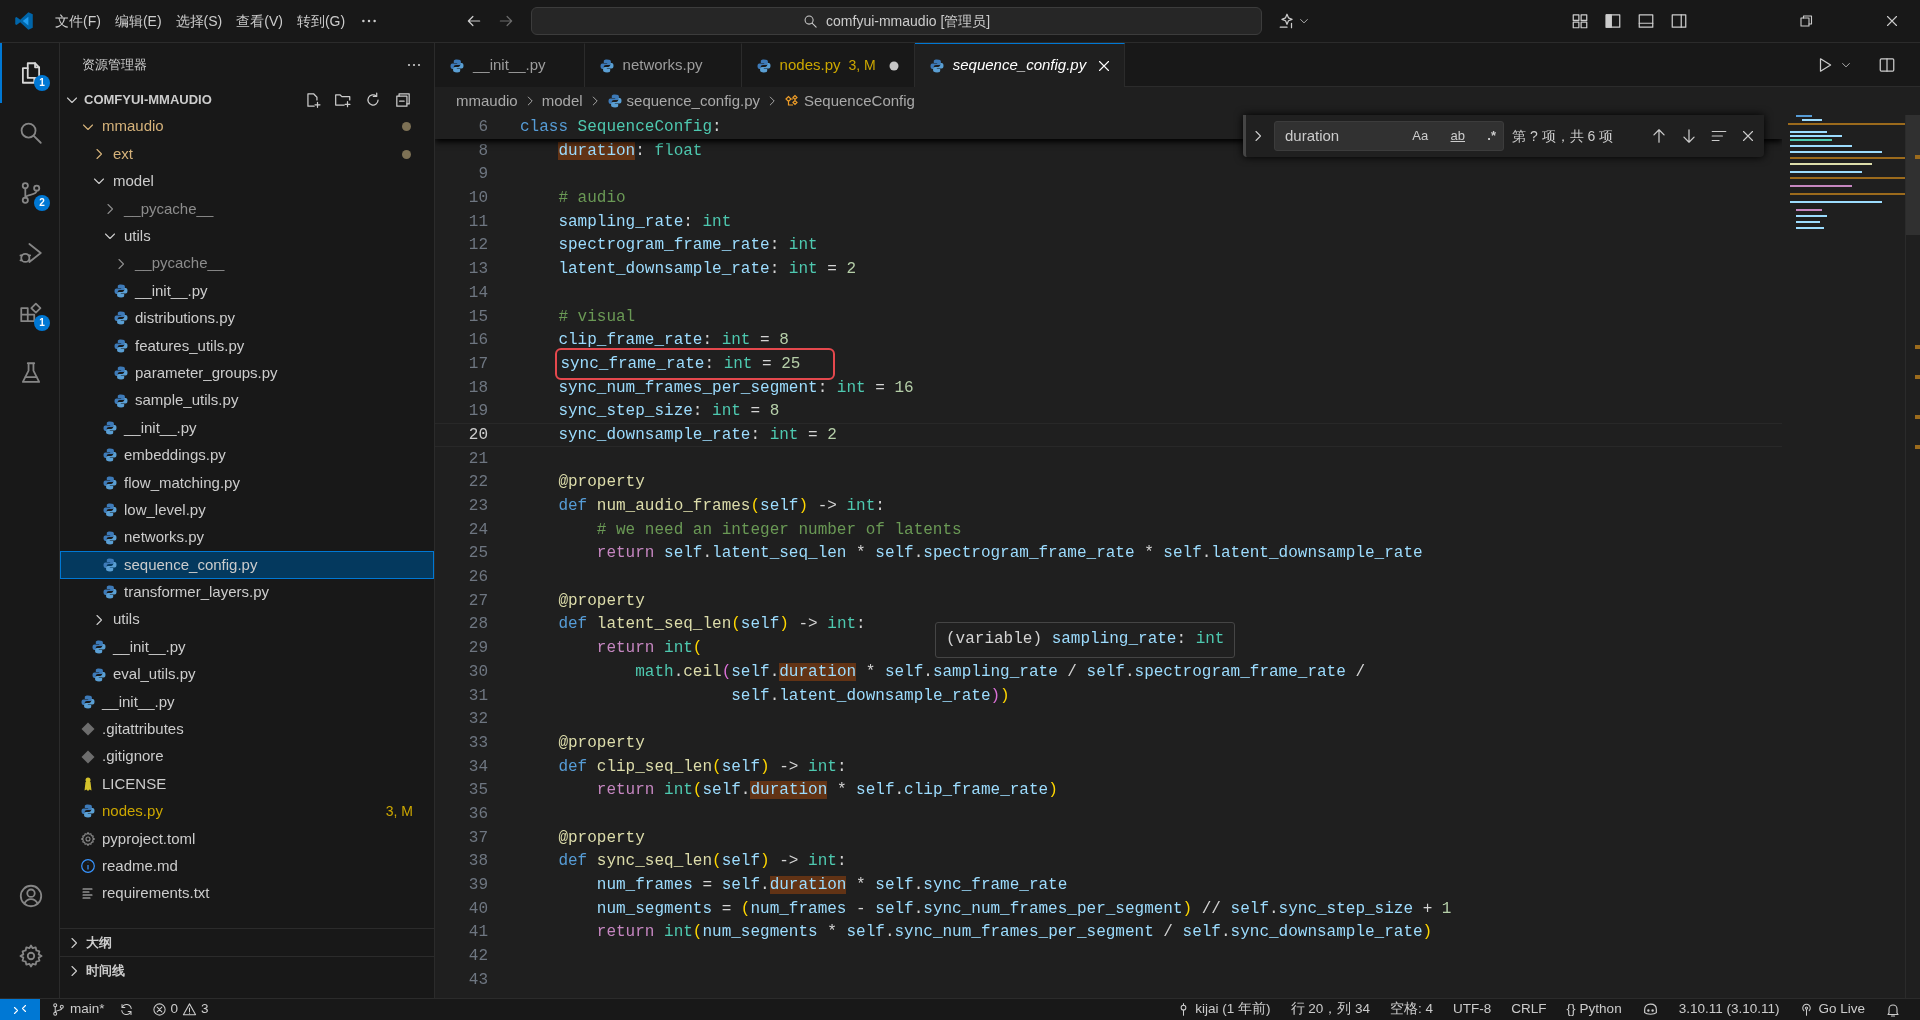  What do you see at coordinates (707, 269) in the screenshot?
I see `code-line: latent_downsample_rate: int = 2` at bounding box center [707, 269].